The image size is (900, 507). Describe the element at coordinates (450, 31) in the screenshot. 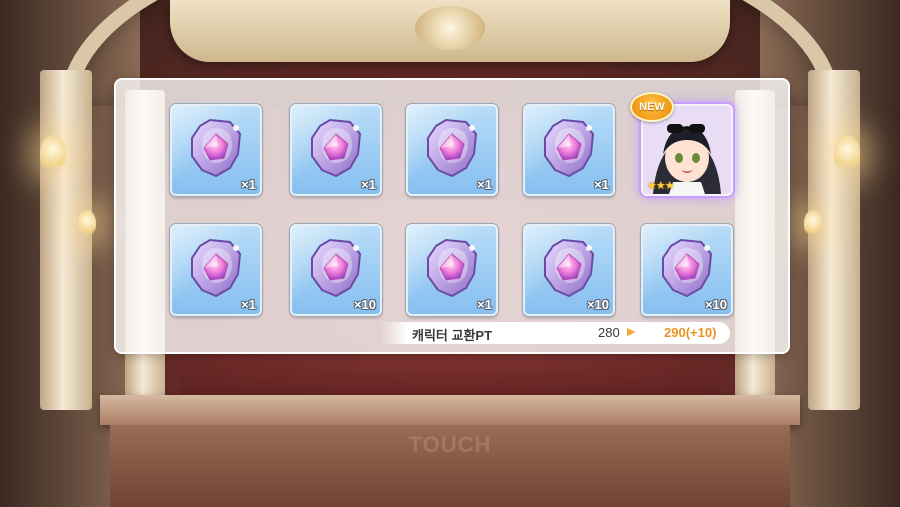

I see `arch-ornament` at that location.